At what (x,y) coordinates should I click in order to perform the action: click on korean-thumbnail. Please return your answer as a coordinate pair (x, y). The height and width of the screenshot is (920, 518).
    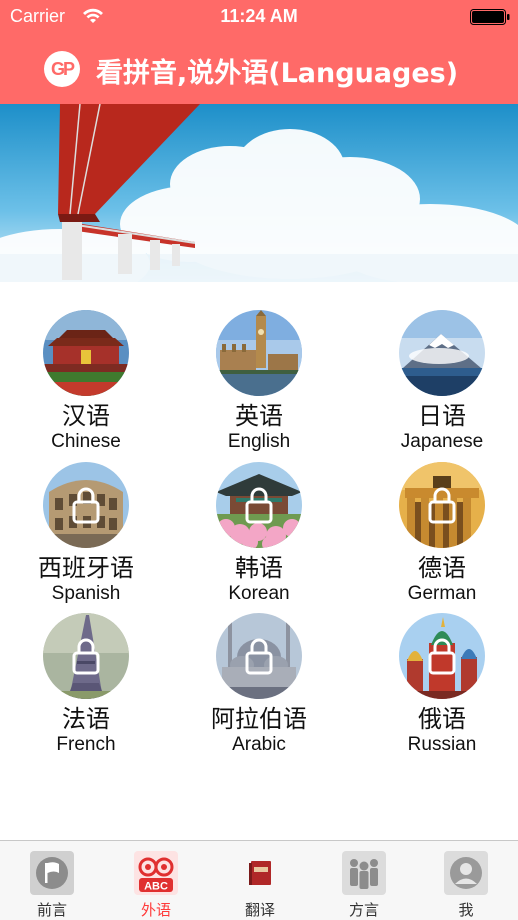
    Looking at the image, I should click on (259, 505).